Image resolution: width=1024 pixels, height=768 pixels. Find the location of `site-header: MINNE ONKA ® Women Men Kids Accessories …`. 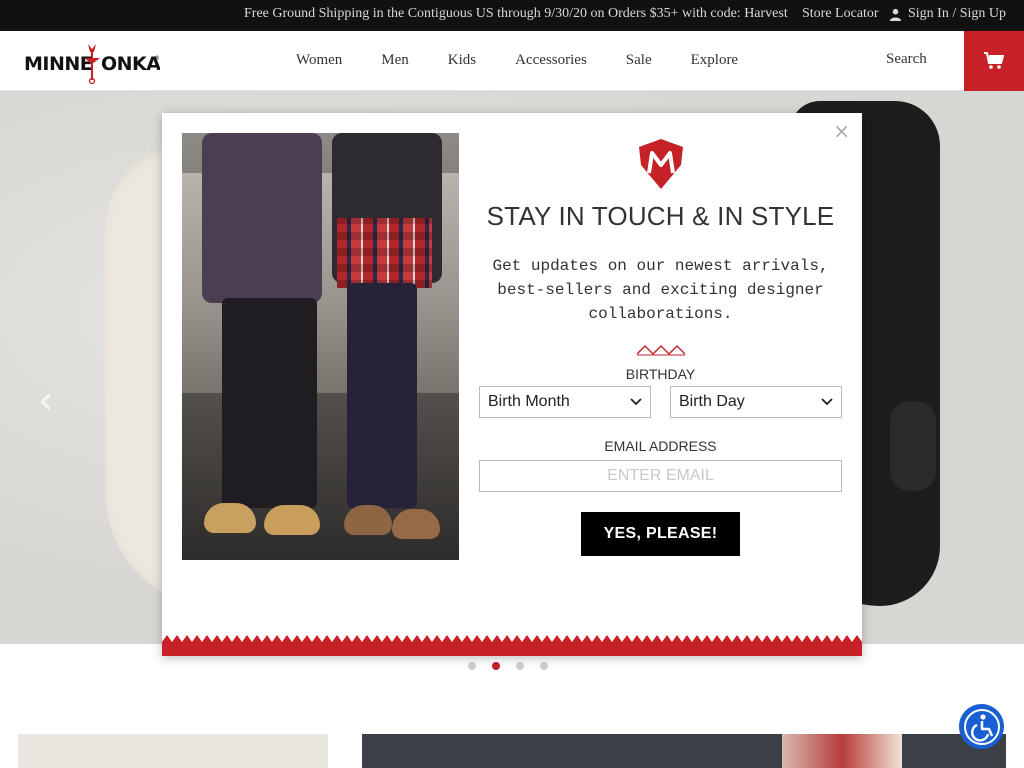

site-header: MINNE ONKA ® Women Men Kids Accessories … is located at coordinates (512, 61).